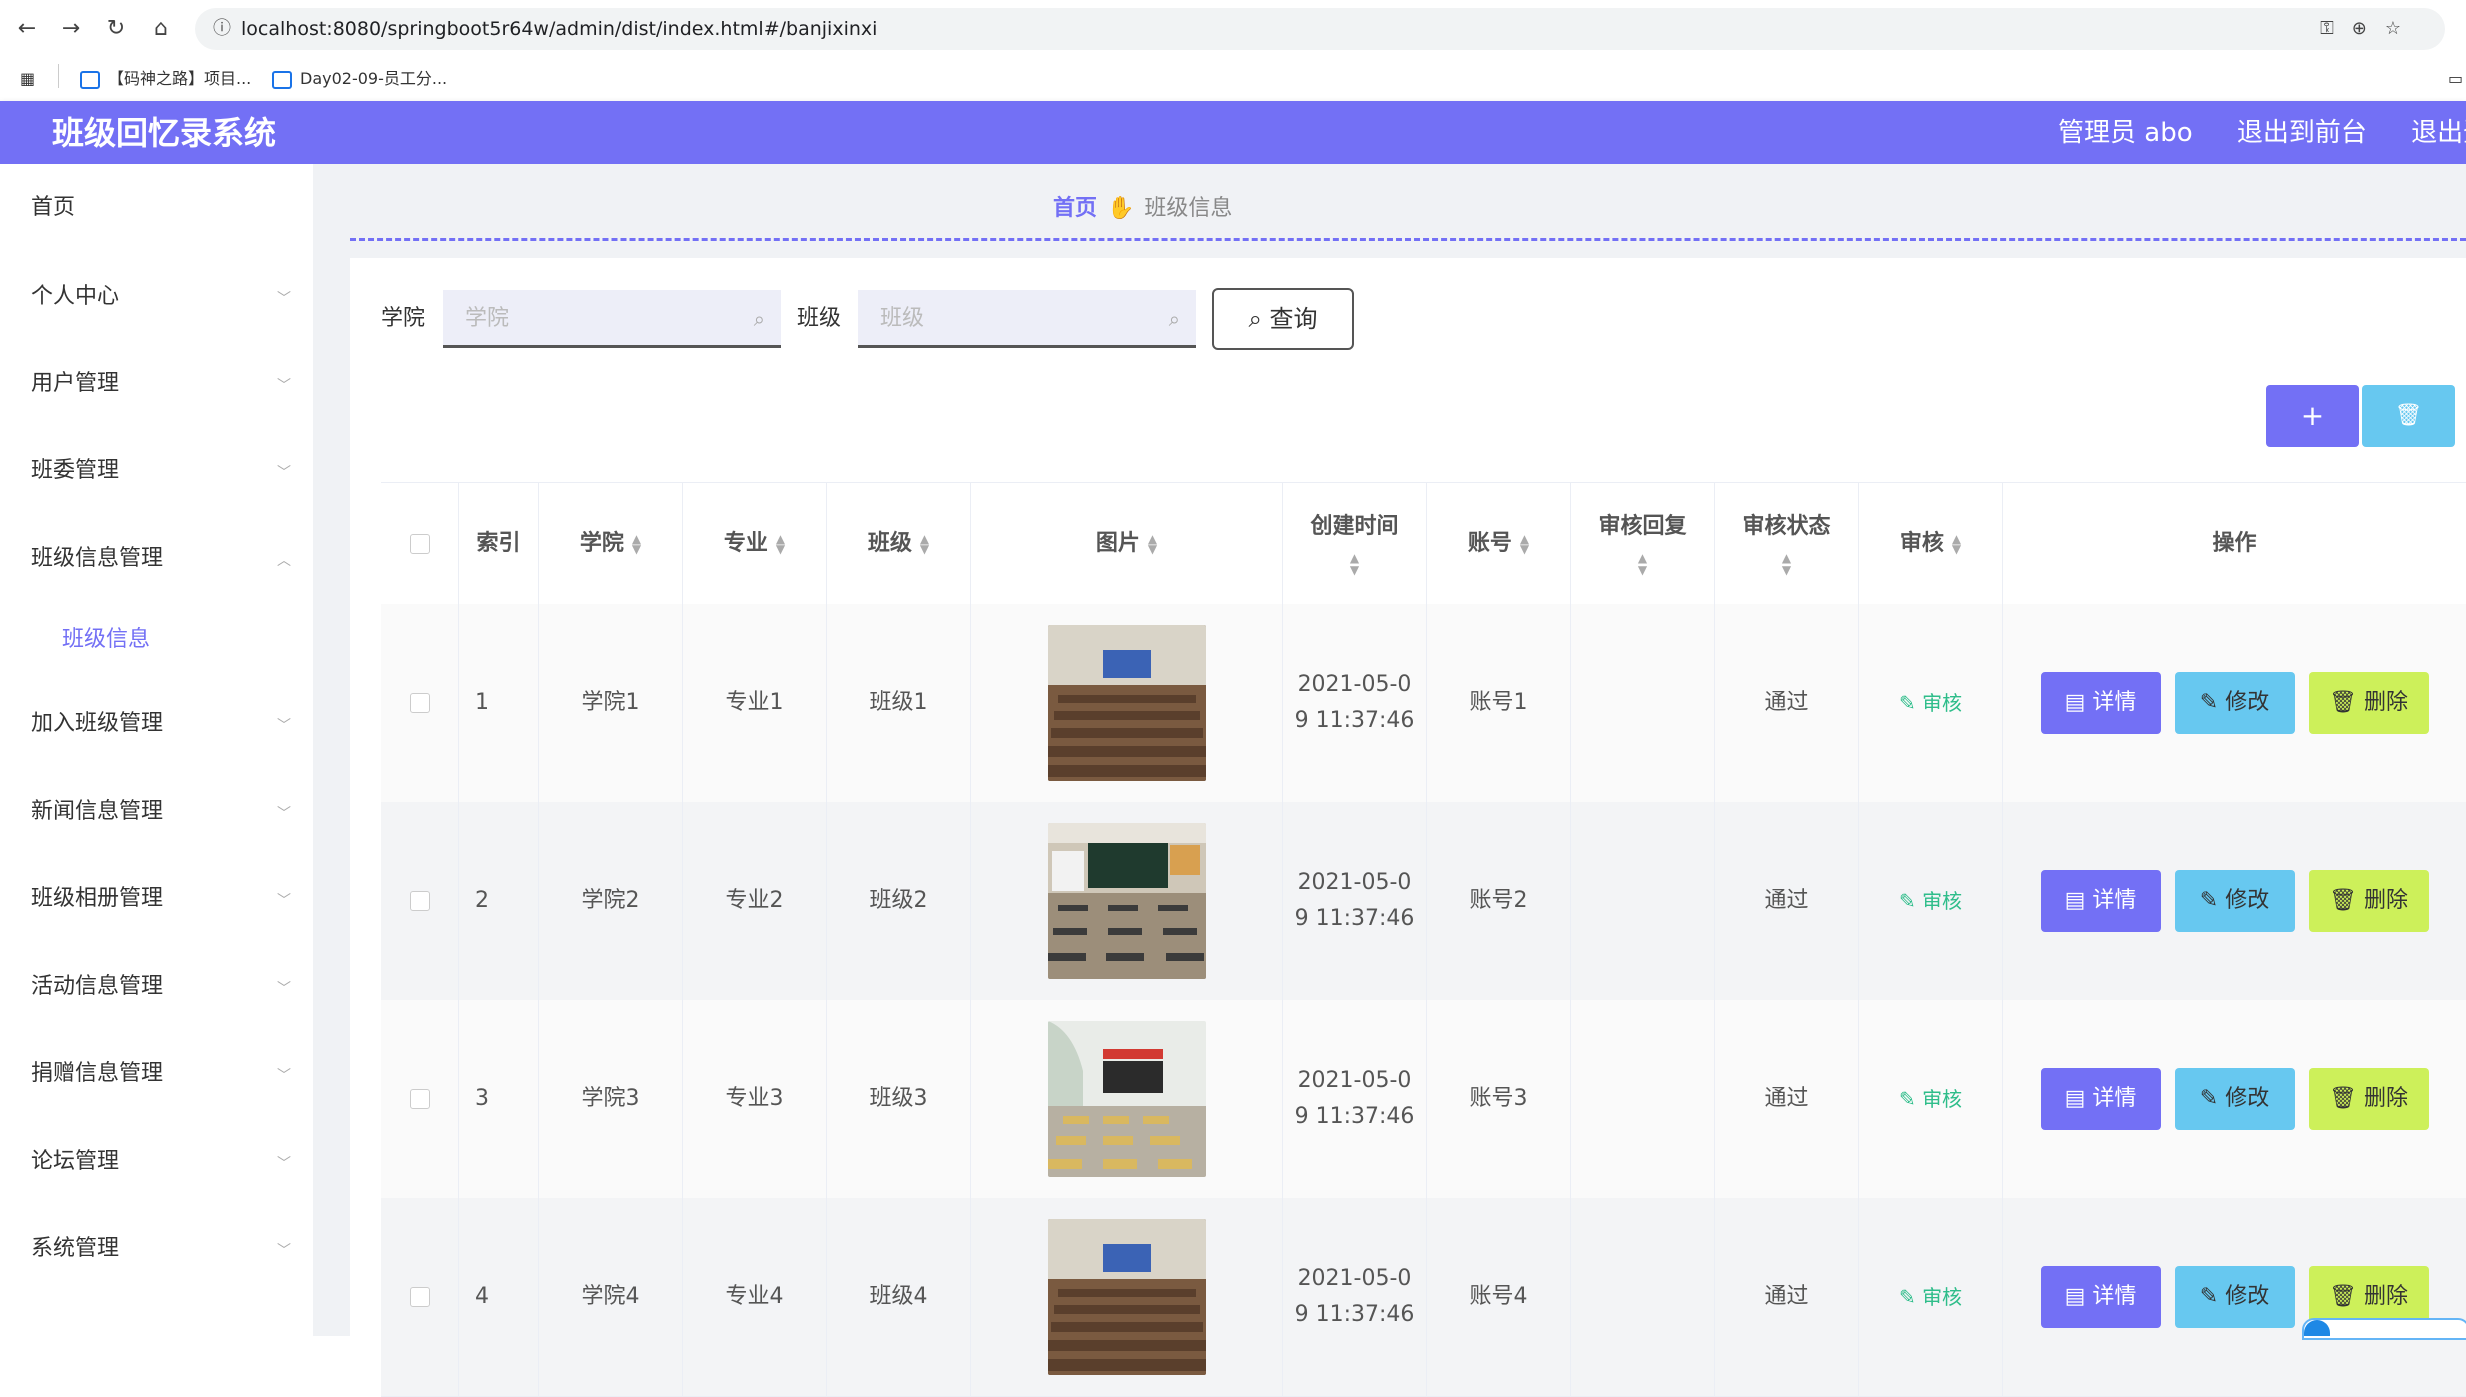 The height and width of the screenshot is (1397, 2466). What do you see at coordinates (161, 1249) in the screenshot?
I see `sidebar-item-system: 系统管理 ﹀` at bounding box center [161, 1249].